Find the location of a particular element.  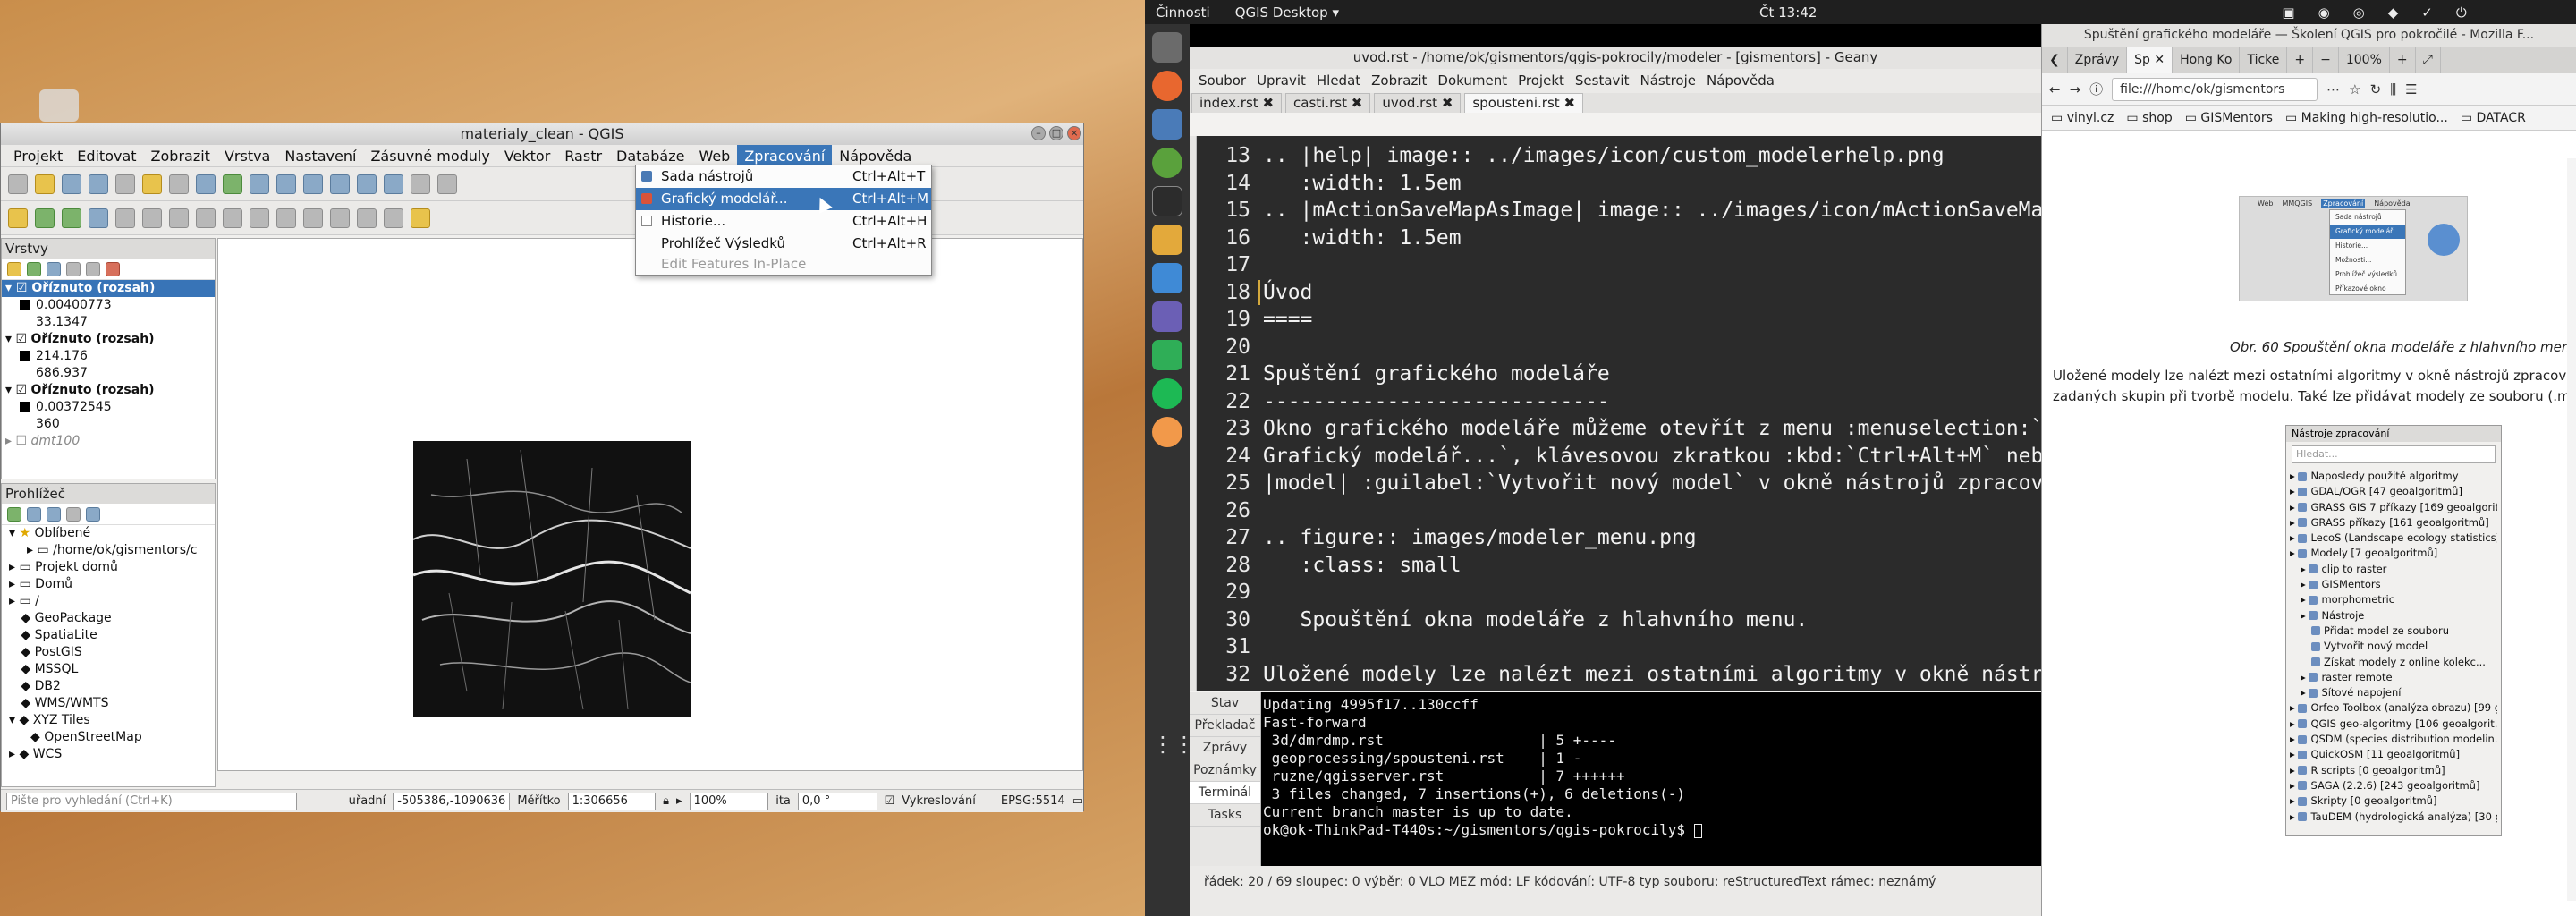

image-viewer-icon is located at coordinates (1167, 124).